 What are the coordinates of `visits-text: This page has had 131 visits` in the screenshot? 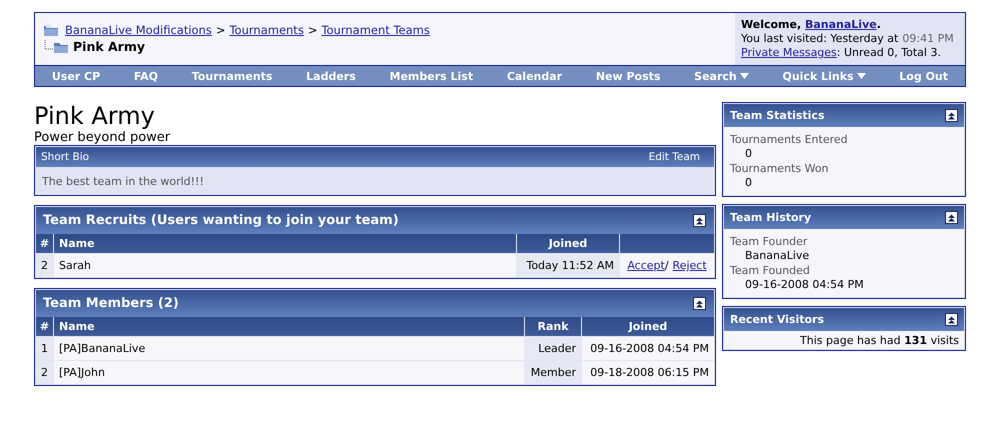 It's located at (879, 340).